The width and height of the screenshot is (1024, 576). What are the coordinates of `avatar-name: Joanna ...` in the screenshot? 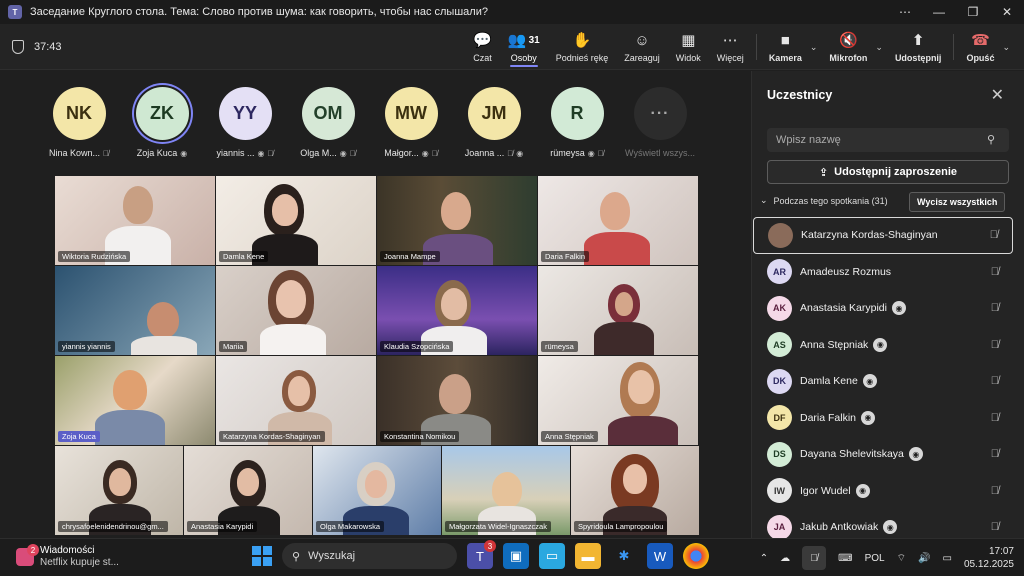 It's located at (484, 153).